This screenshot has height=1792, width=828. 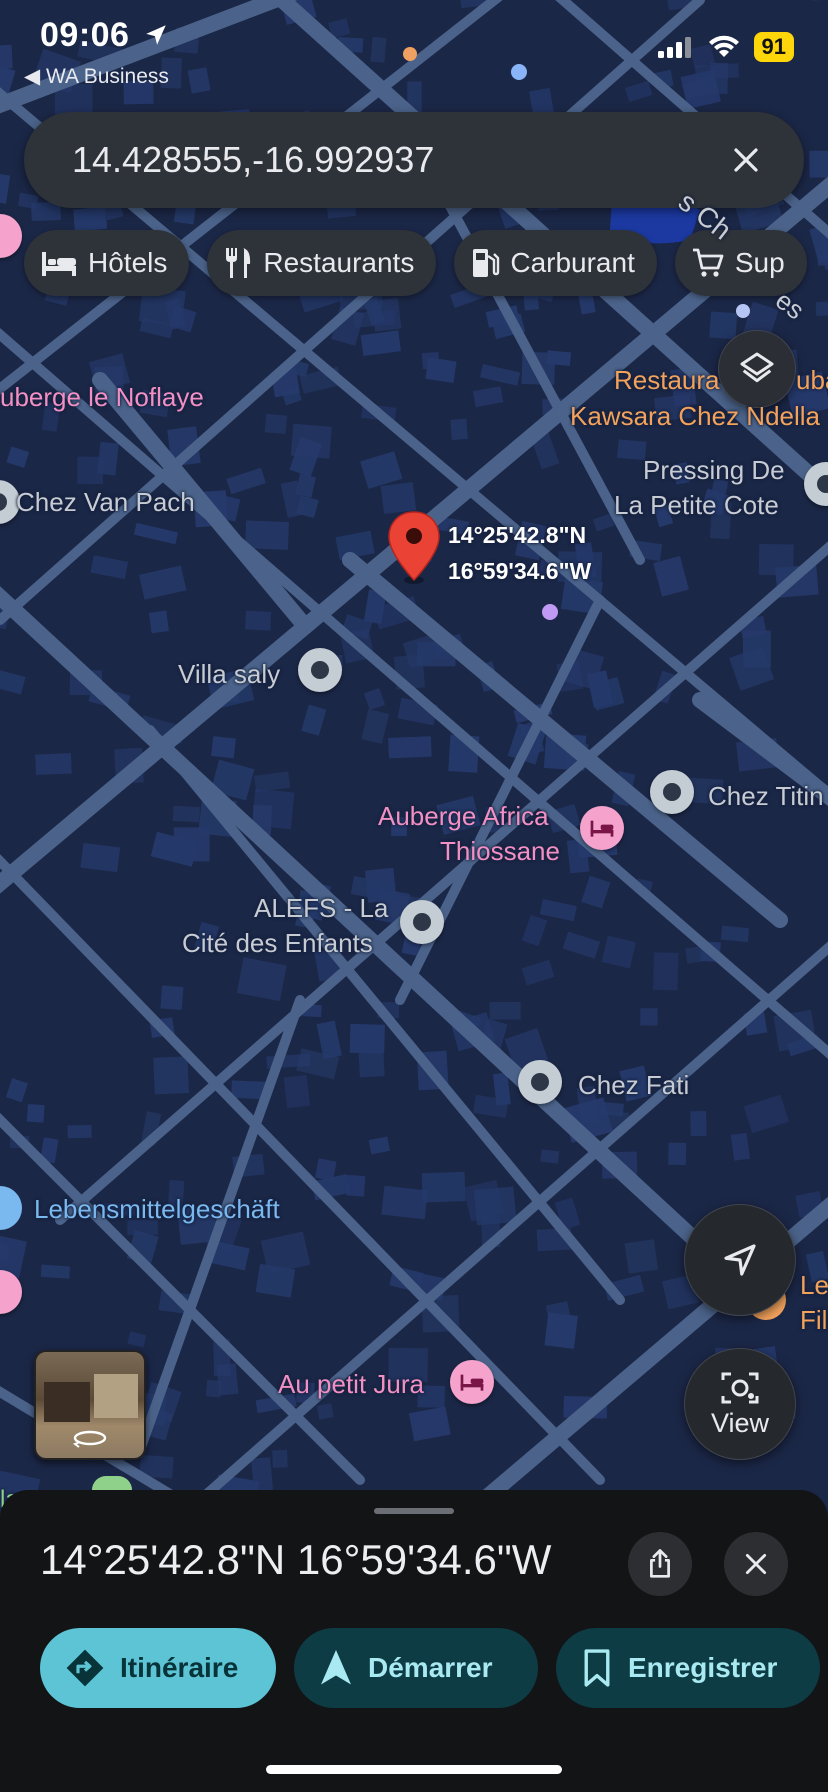 I want to click on poi-label-pressing: Pressing De, so click(x=714, y=470).